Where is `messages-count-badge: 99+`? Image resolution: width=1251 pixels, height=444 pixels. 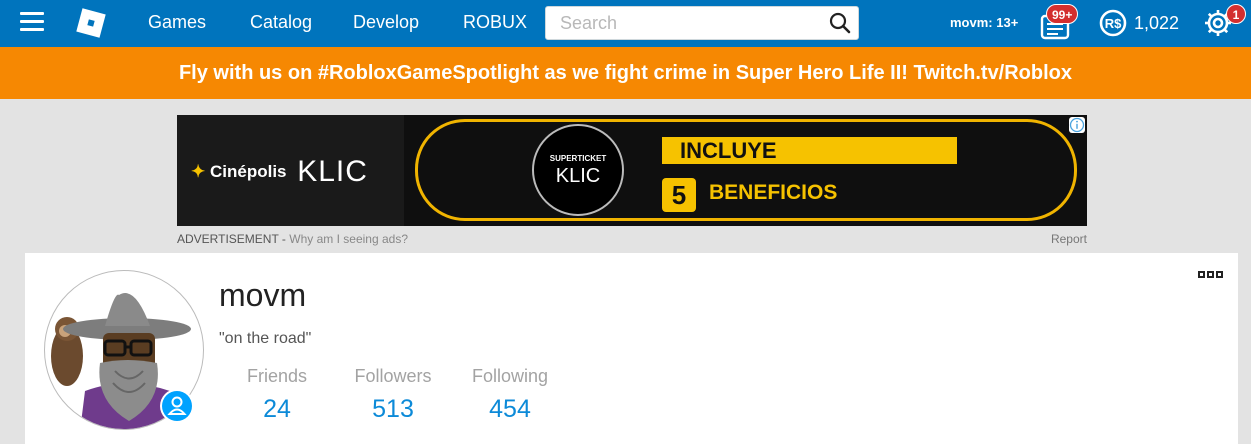
messages-count-badge: 99+ is located at coordinates (1062, 14).